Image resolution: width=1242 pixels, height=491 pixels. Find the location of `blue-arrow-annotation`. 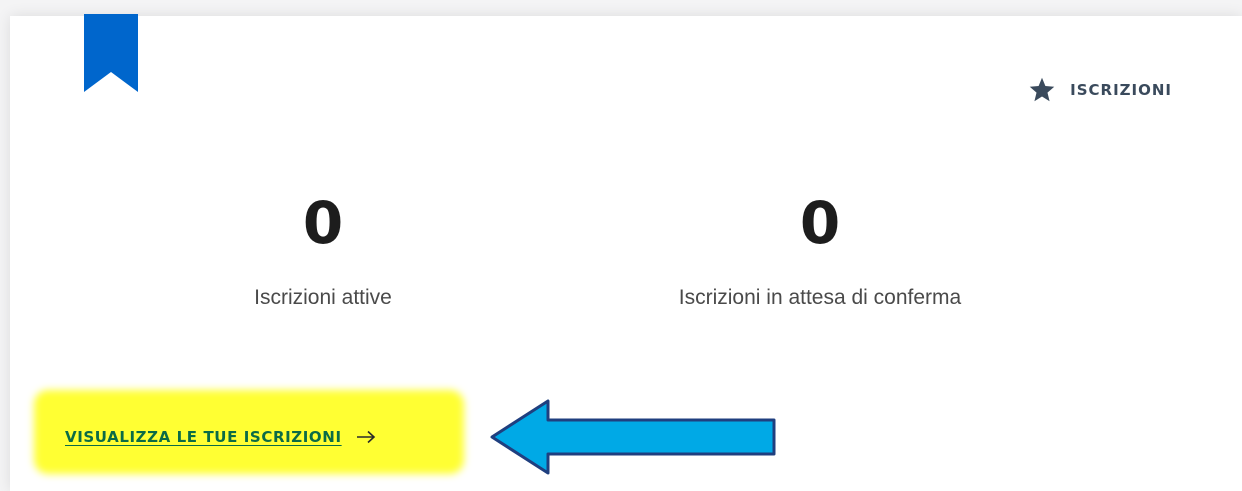

blue-arrow-annotation is located at coordinates (633, 437).